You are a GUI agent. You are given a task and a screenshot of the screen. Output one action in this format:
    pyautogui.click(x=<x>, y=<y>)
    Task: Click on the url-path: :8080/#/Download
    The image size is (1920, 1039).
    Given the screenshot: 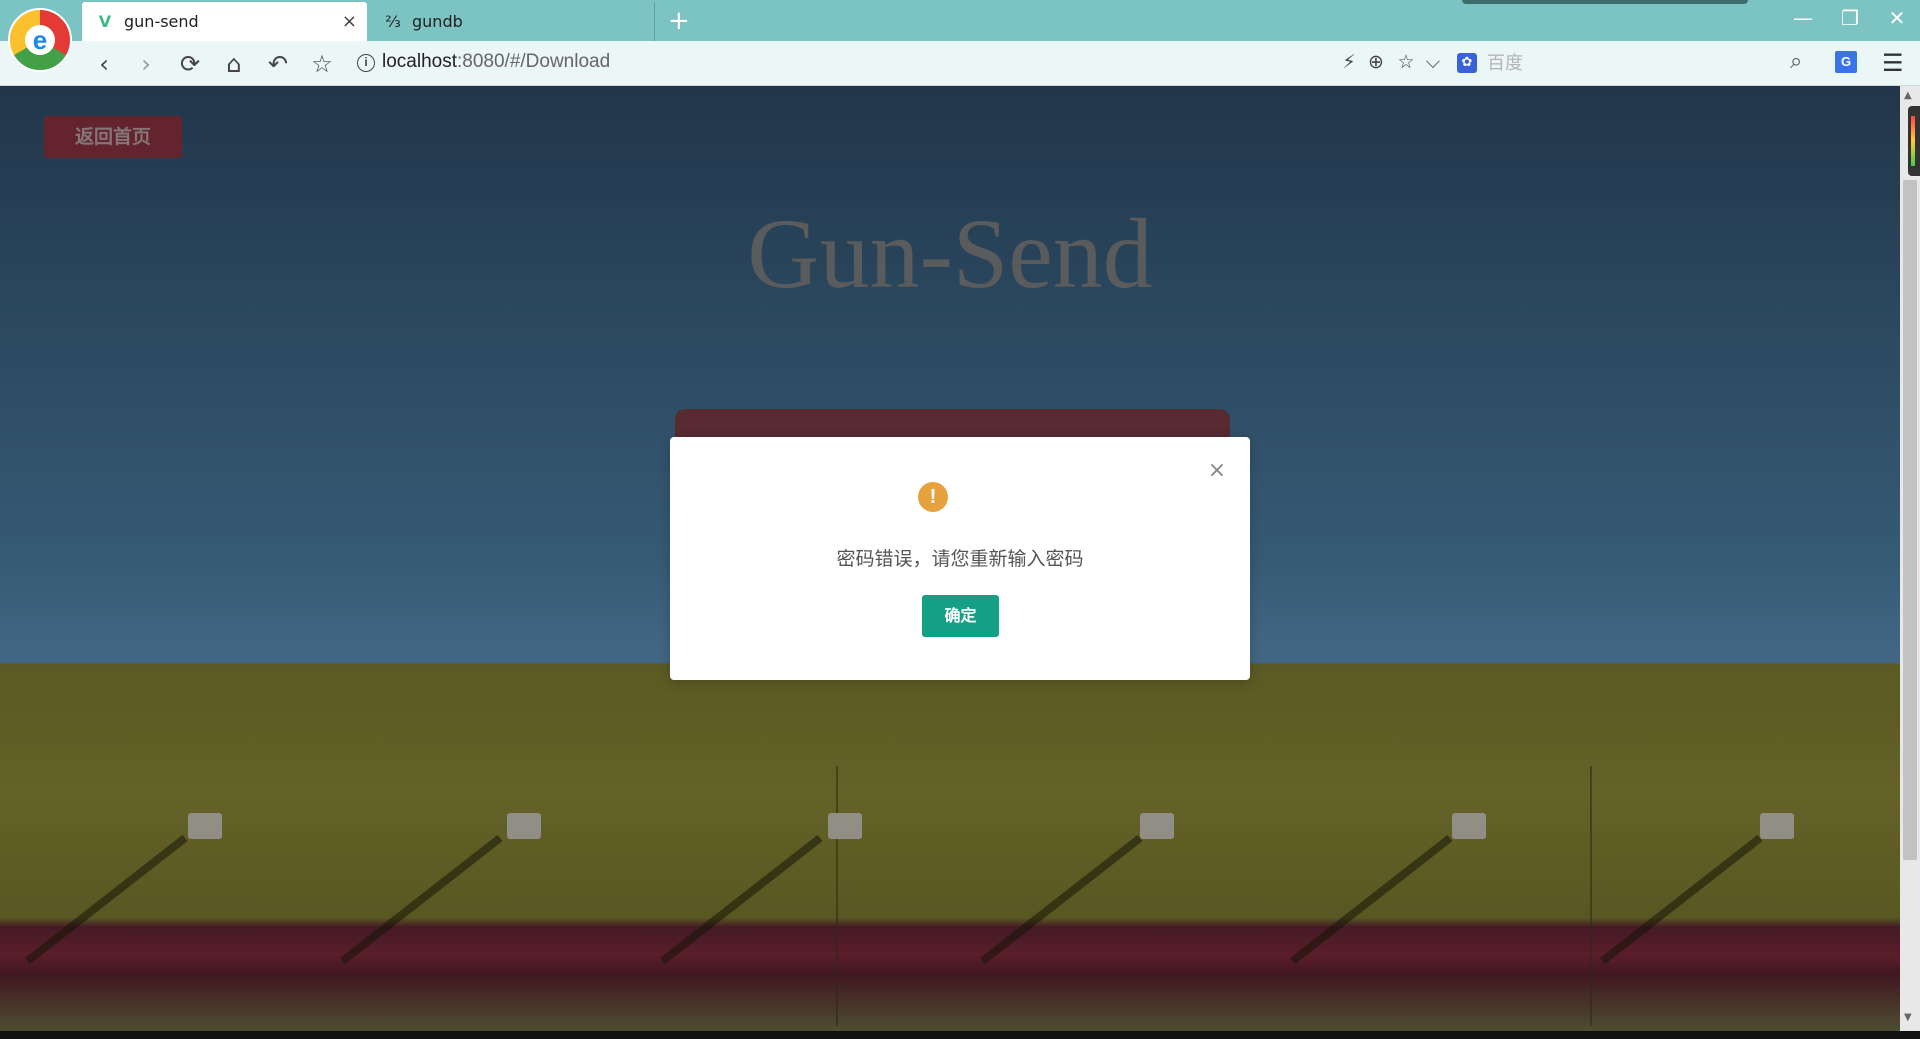 What is the action you would take?
    pyautogui.click(x=534, y=61)
    